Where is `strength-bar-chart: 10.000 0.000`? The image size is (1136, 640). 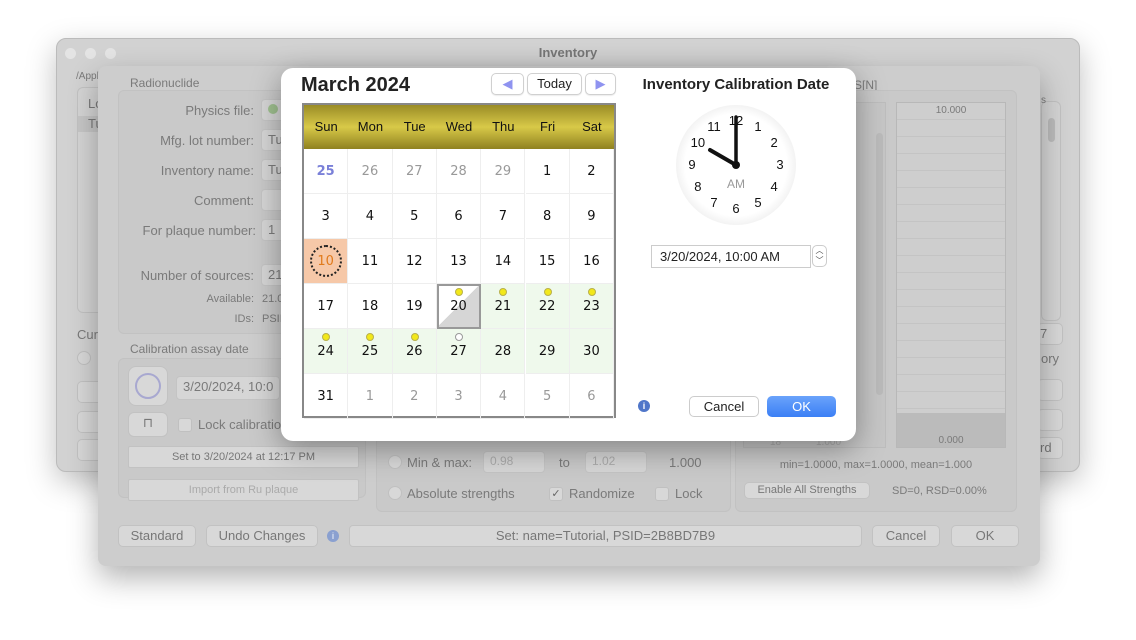
strength-bar-chart: 10.000 0.000 is located at coordinates (951, 275).